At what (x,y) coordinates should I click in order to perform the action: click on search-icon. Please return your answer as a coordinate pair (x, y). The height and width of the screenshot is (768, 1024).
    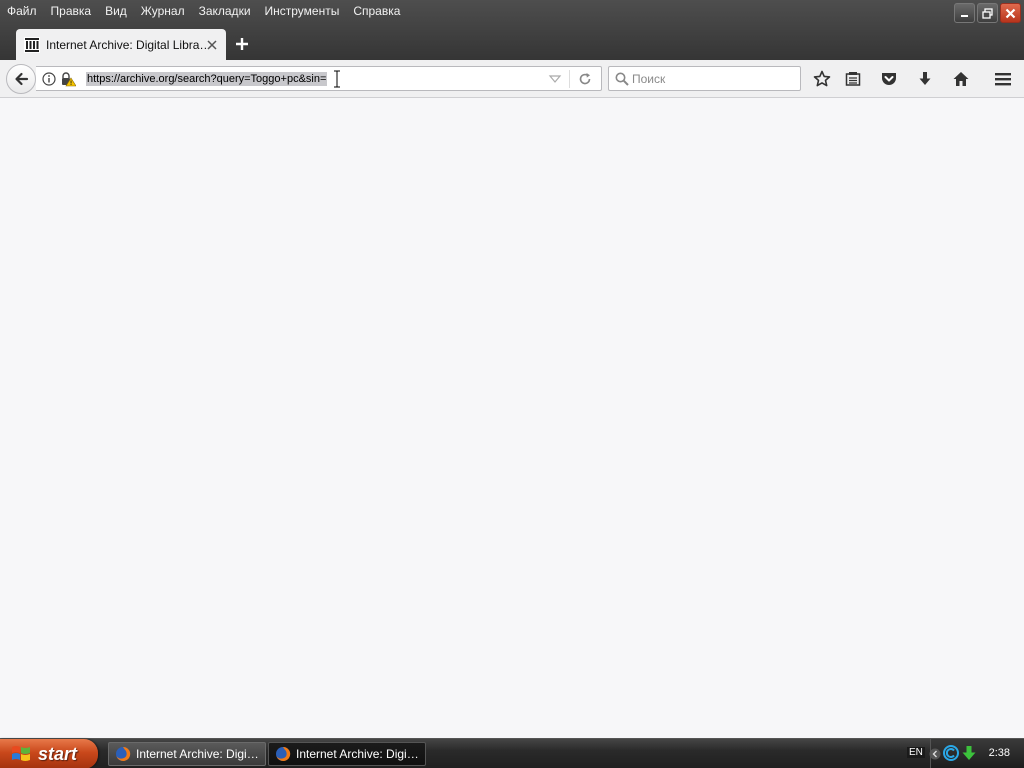
    Looking at the image, I should click on (622, 79).